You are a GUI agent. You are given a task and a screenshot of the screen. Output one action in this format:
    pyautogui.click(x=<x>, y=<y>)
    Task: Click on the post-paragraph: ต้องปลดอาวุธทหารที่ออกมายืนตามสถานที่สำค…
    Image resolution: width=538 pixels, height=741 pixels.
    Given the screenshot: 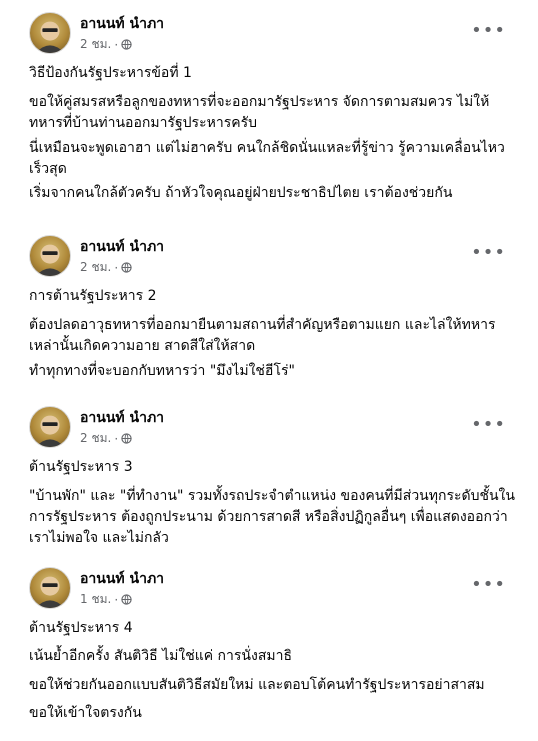 What is the action you would take?
    pyautogui.click(x=262, y=335)
    